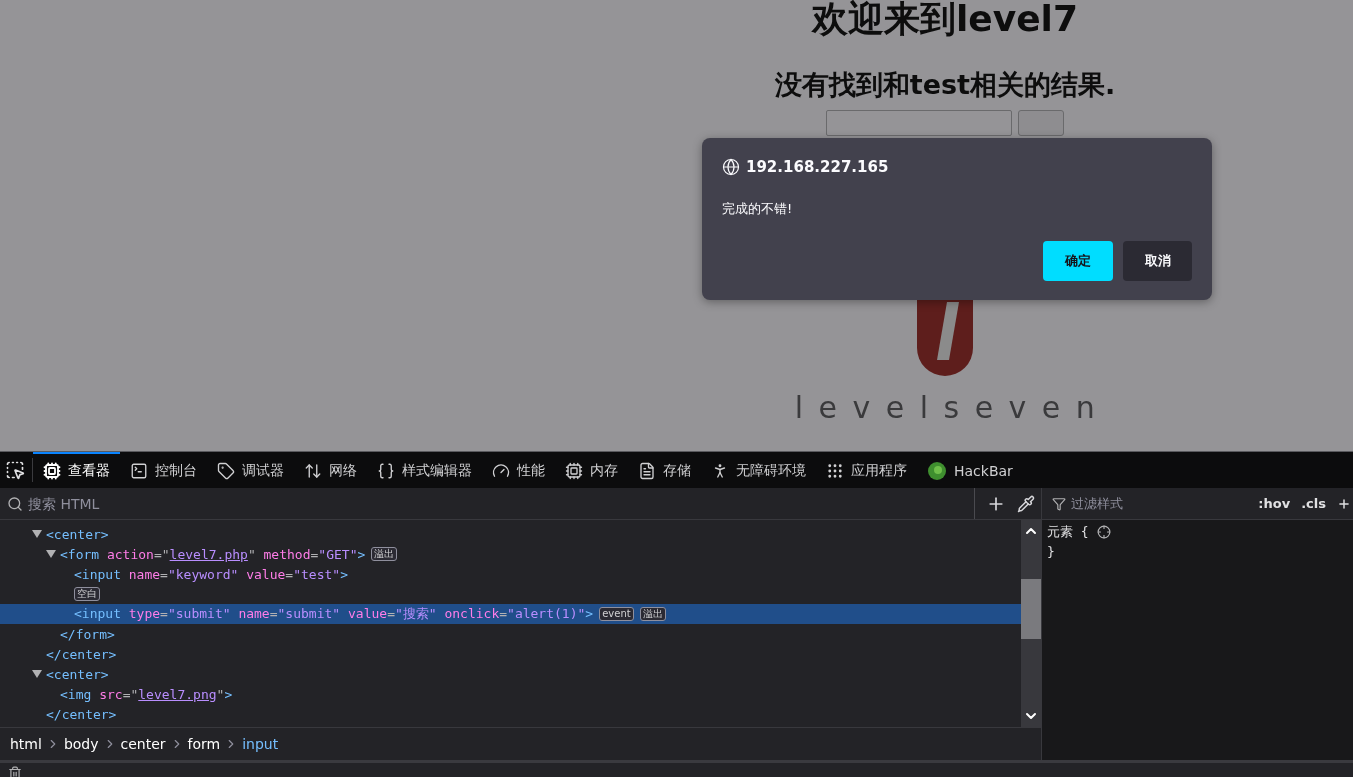 This screenshot has width=1353, height=777. Describe the element at coordinates (139, 471) in the screenshot. I see `terminal-icon` at that location.